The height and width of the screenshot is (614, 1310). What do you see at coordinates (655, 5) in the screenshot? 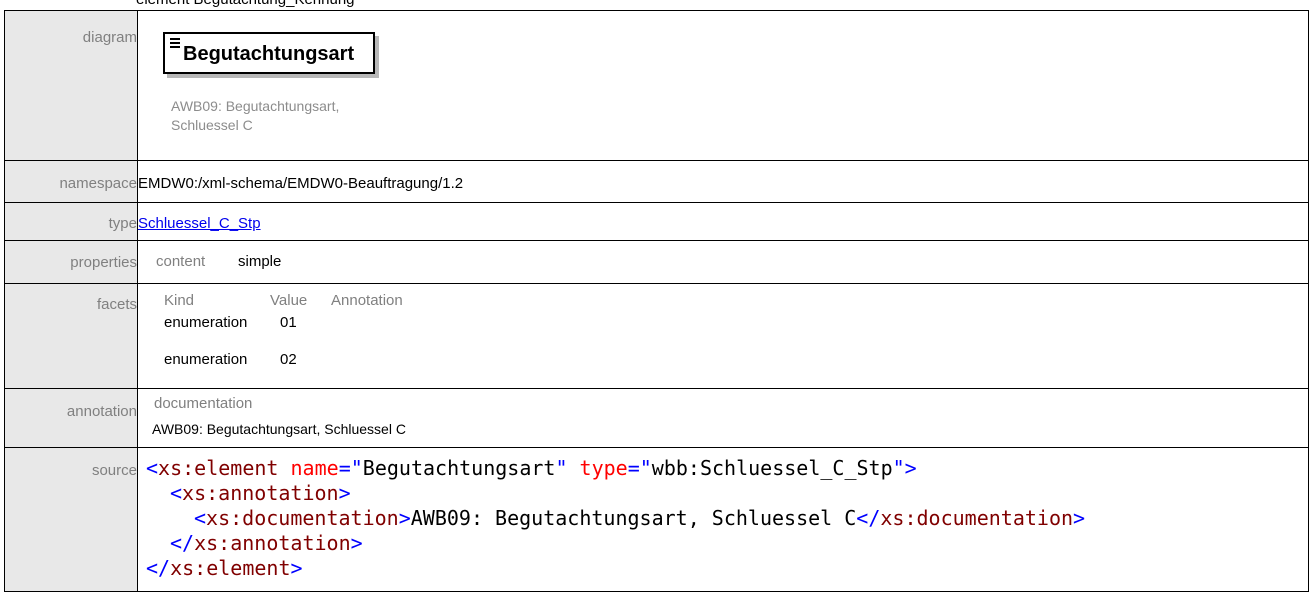
I see `cut-heading-strip: element Begutachtung_Kennung` at bounding box center [655, 5].